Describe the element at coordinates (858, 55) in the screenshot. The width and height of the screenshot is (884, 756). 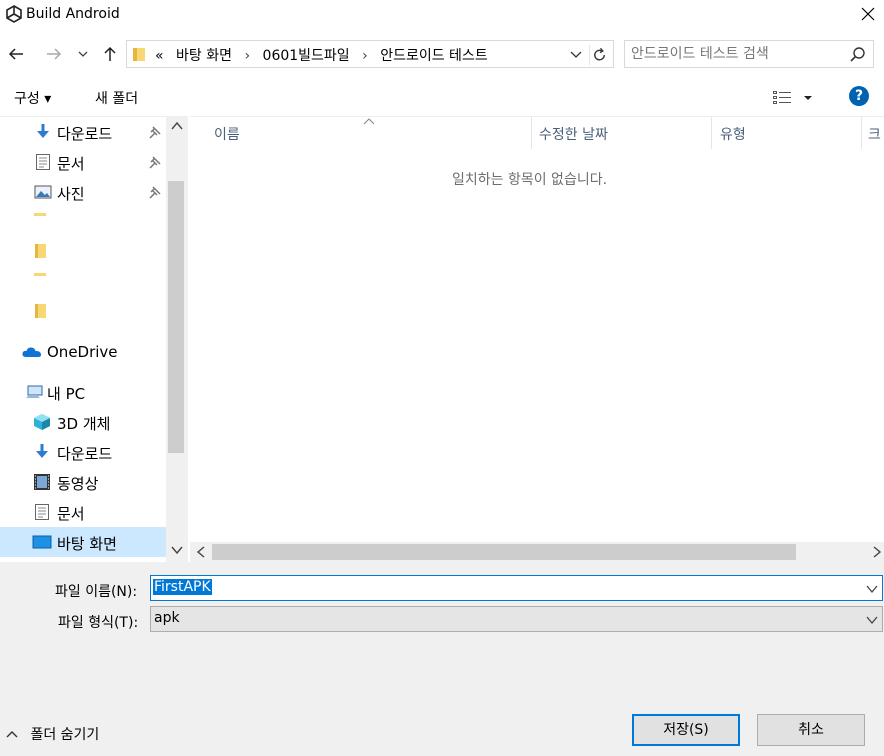
I see `search-icon` at that location.